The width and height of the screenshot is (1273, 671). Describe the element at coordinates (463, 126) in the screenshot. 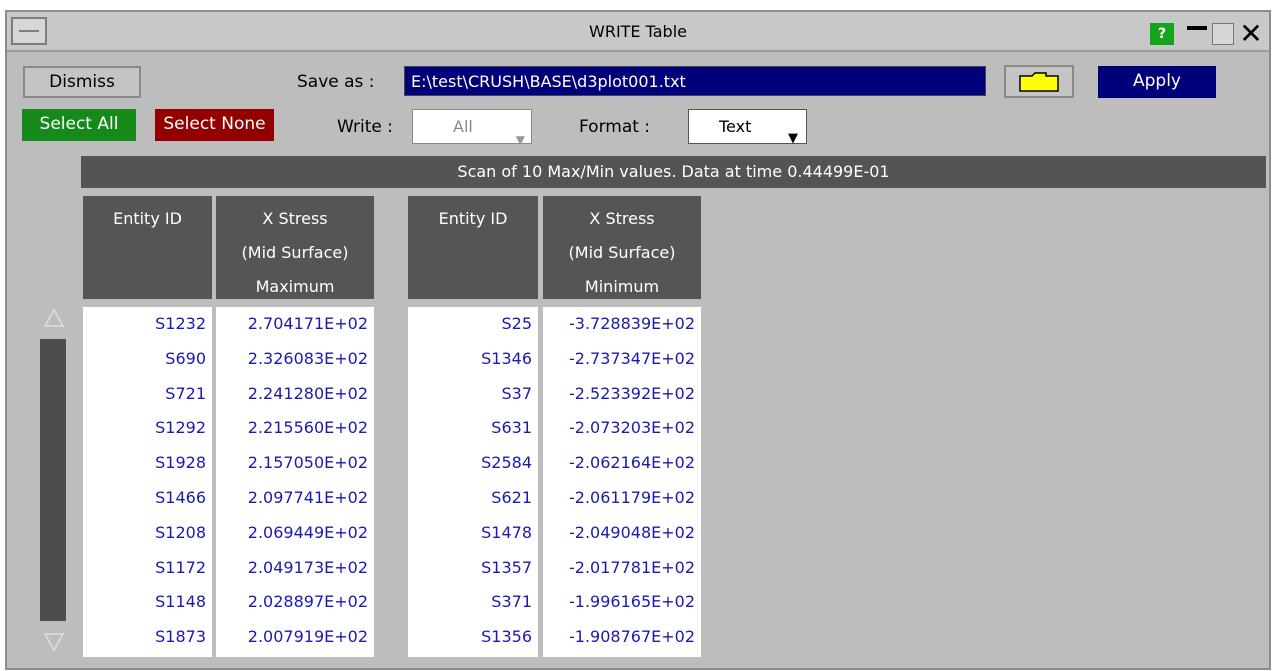

I see `write-dropdown-value: All` at that location.